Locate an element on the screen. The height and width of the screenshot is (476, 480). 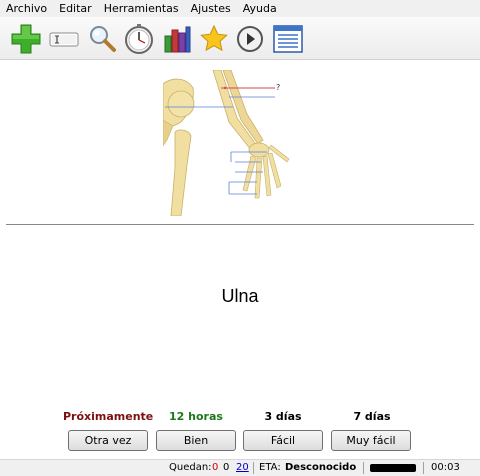
replay-audio-button is located at coordinates (250, 39).